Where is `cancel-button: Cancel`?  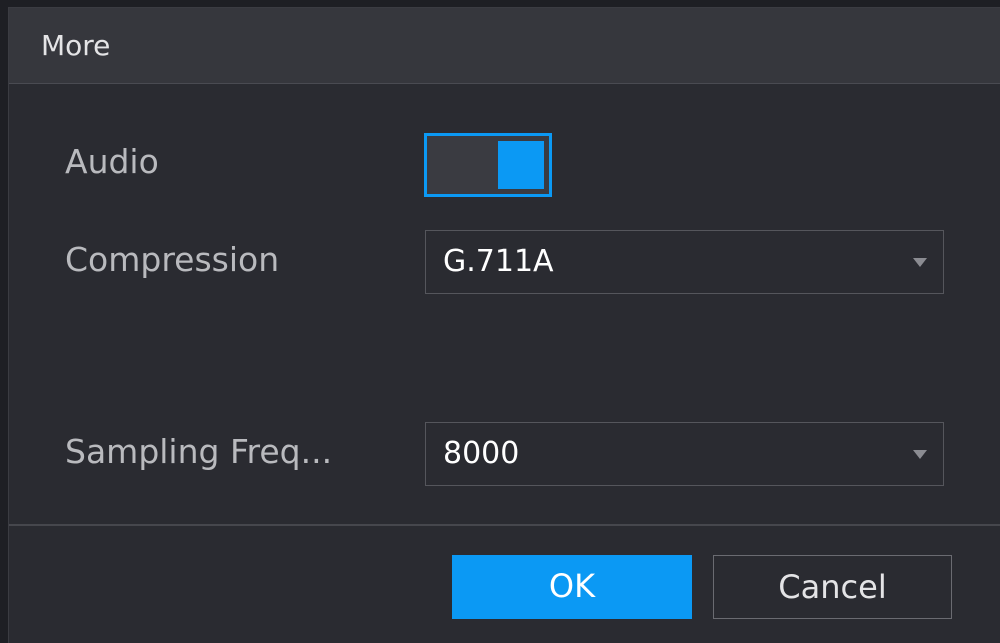
cancel-button: Cancel is located at coordinates (832, 587).